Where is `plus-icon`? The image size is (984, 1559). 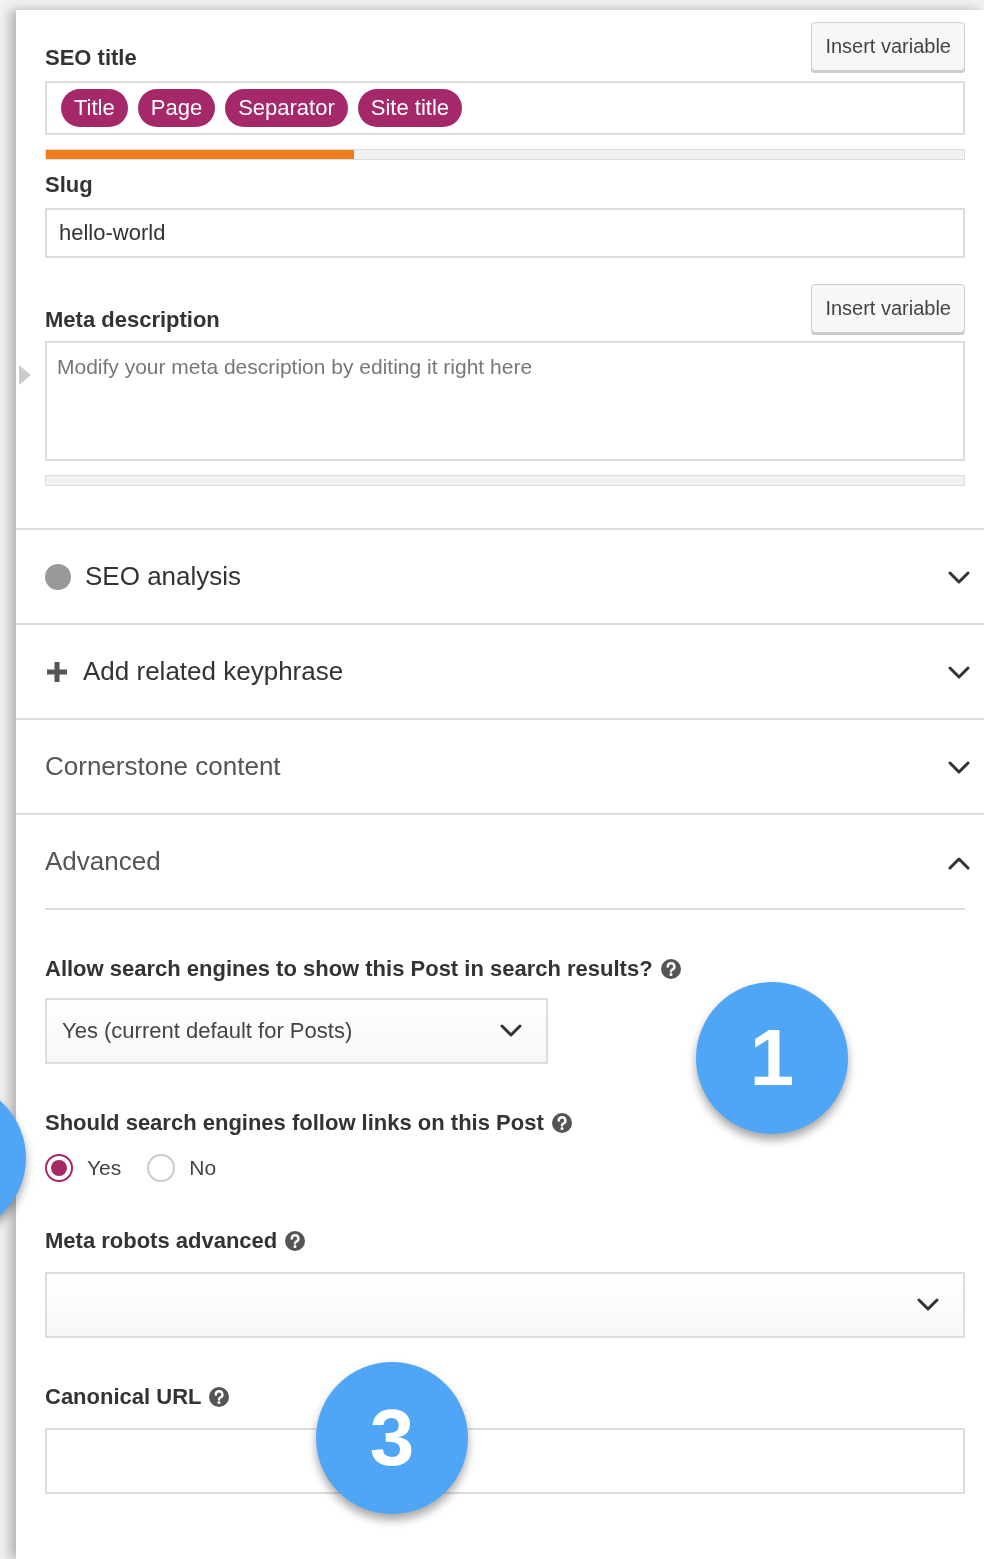 plus-icon is located at coordinates (57, 671).